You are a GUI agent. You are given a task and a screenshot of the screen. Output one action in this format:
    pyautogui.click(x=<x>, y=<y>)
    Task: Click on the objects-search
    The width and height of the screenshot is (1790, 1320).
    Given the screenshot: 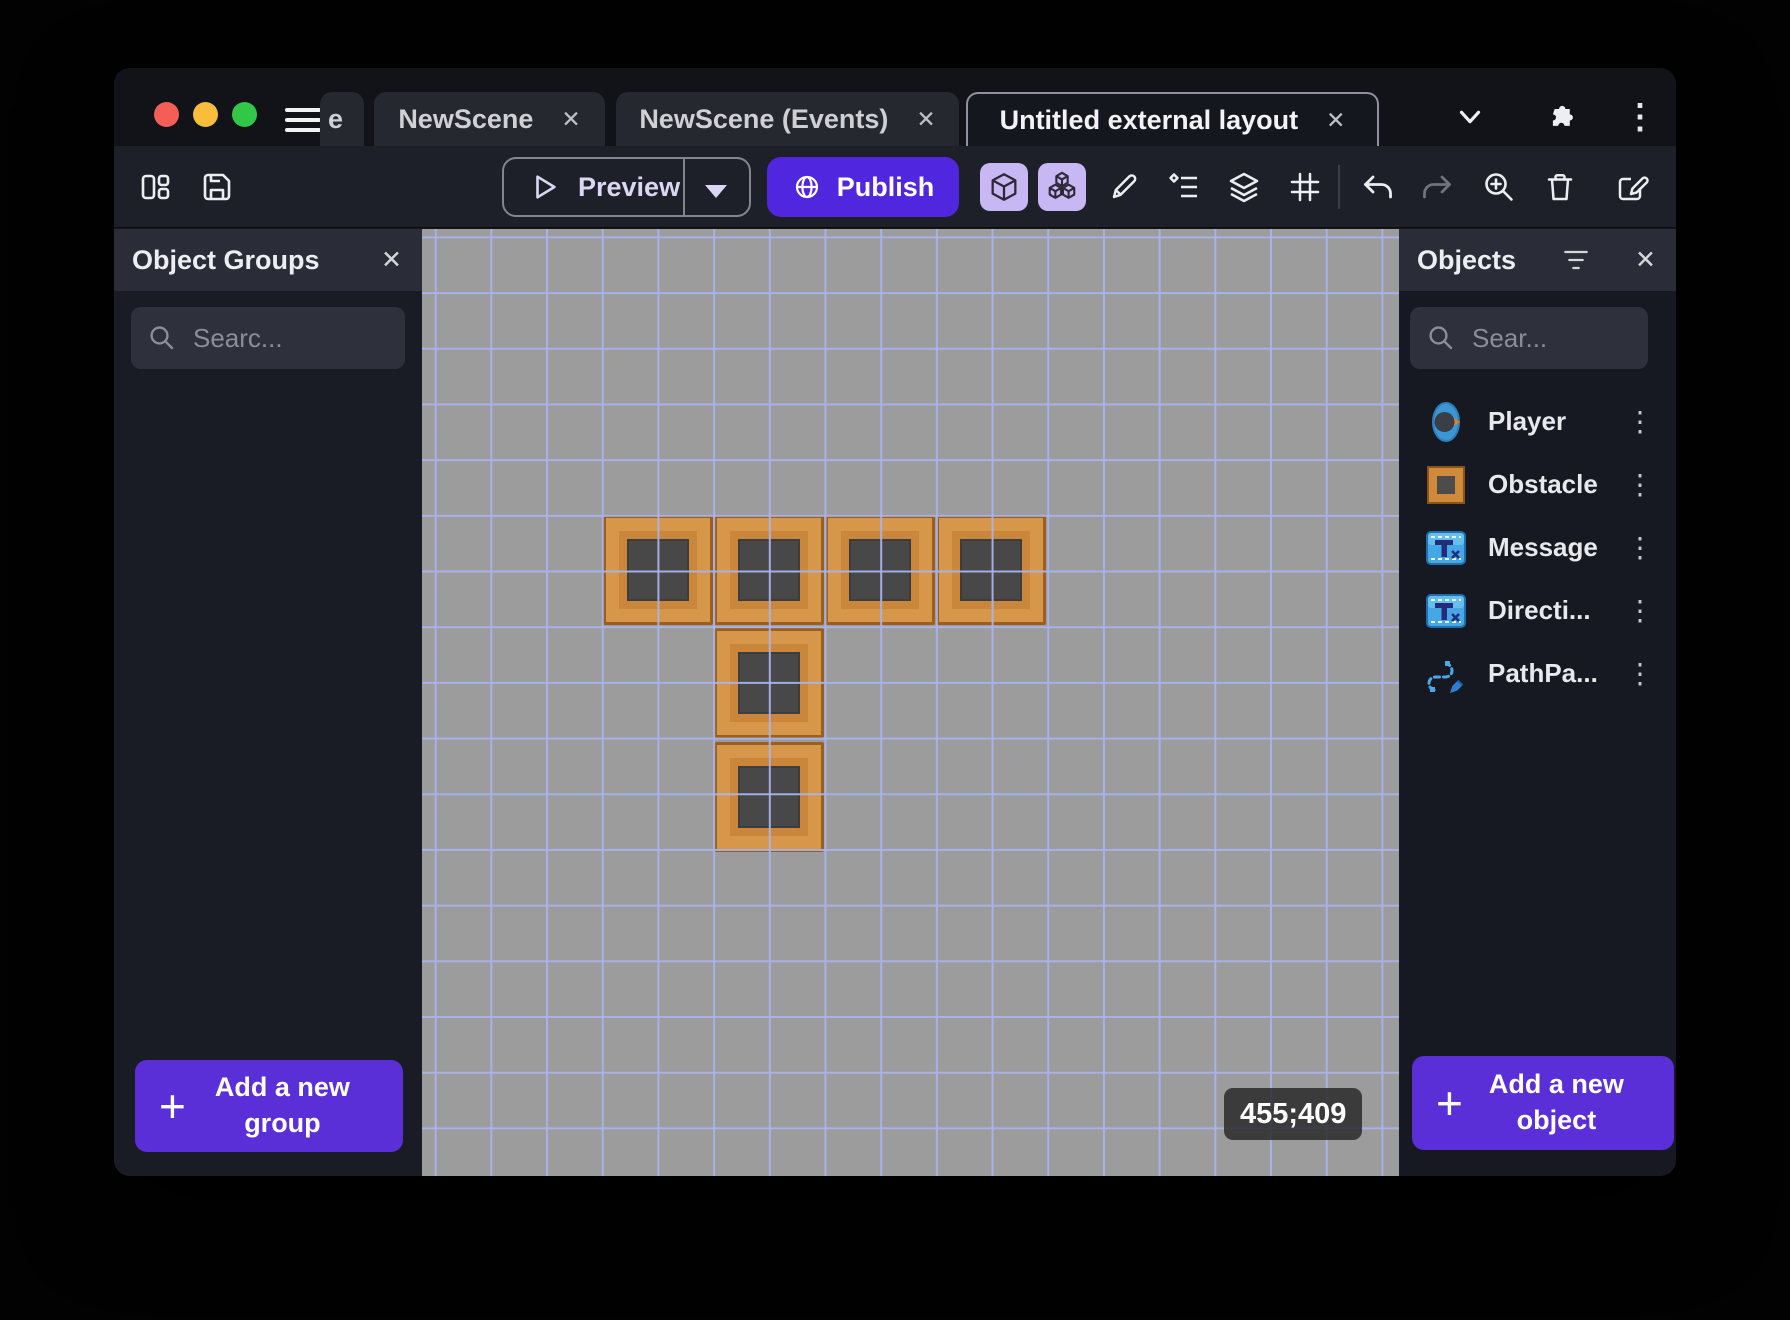 What is the action you would take?
    pyautogui.click(x=1529, y=338)
    